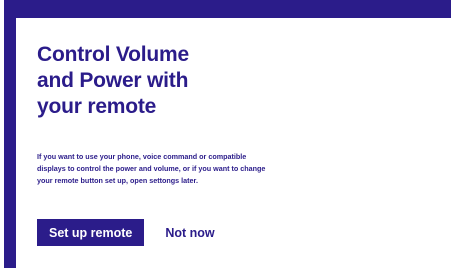 The image size is (451, 268). Describe the element at coordinates (91, 232) in the screenshot. I see `set-up-remote-button: Set up remote` at that location.